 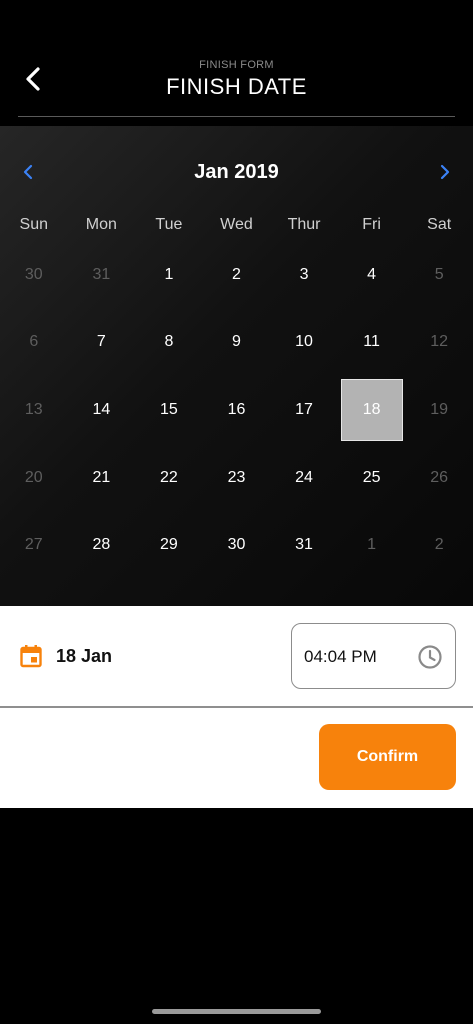 I want to click on header: FINISH FORM FINISH DATE, so click(x=236, y=59).